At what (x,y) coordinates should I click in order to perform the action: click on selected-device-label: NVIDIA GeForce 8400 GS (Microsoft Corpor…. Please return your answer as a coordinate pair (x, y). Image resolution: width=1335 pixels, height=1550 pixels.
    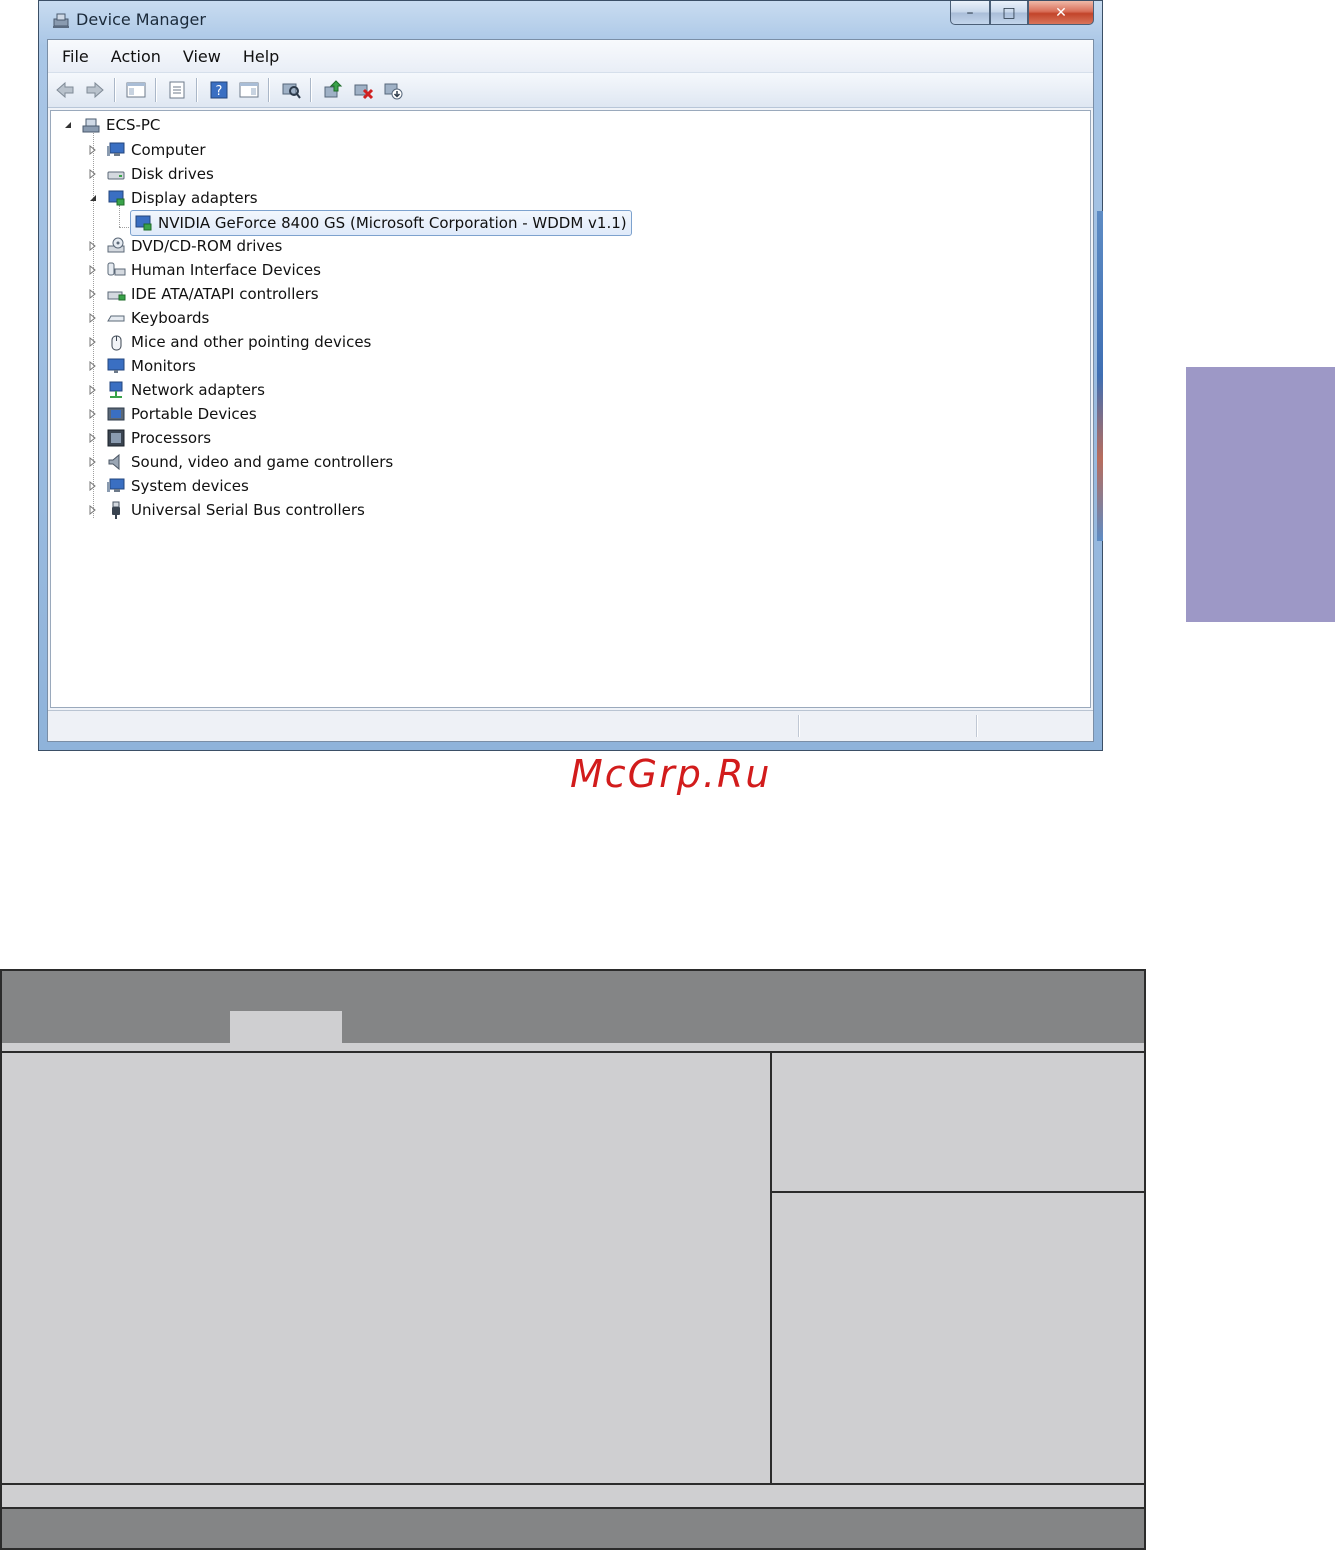
    Looking at the image, I should click on (392, 223).